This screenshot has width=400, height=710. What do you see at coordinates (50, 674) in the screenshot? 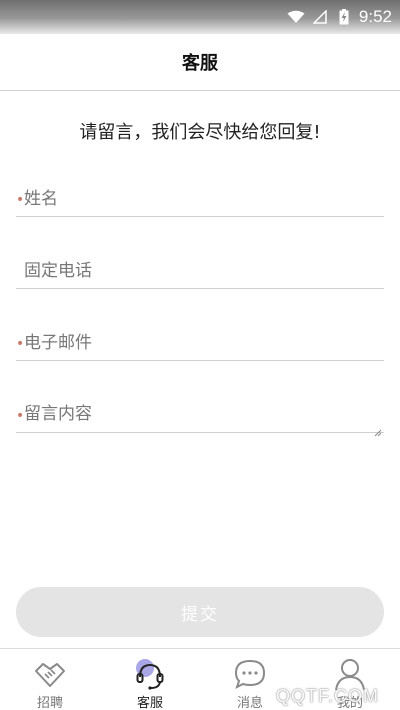
I see `handshake-icon` at bounding box center [50, 674].